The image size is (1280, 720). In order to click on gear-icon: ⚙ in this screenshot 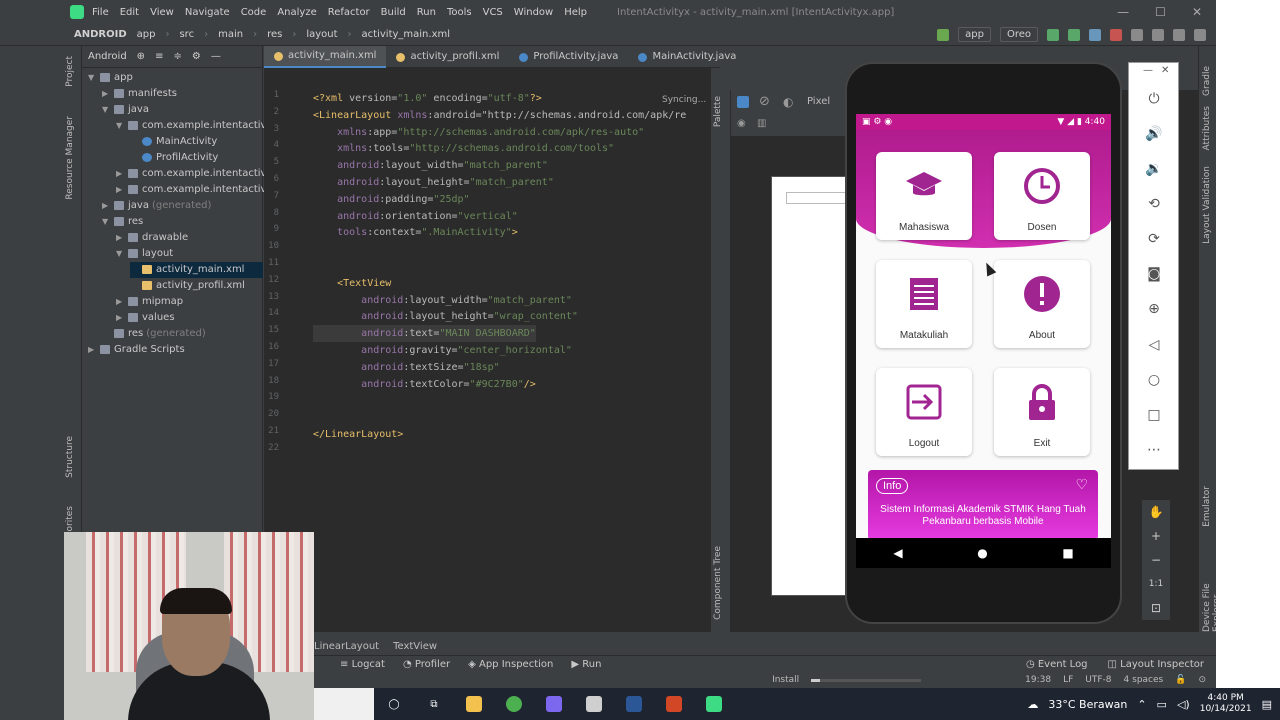, I will do `click(196, 56)`.